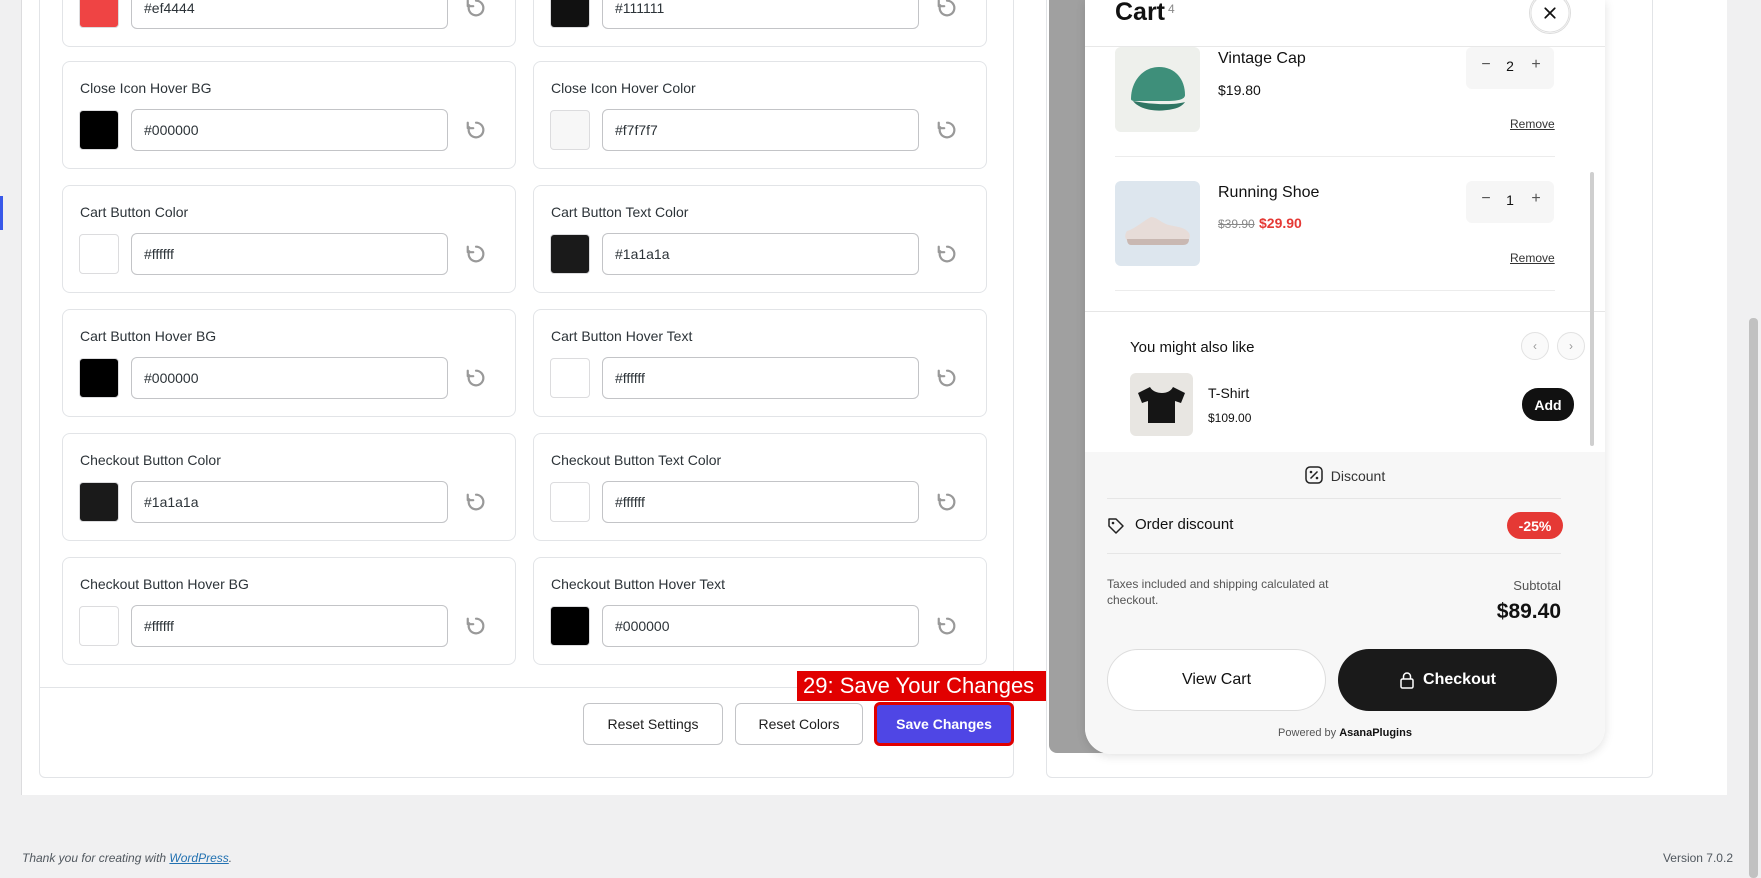 Image resolution: width=1761 pixels, height=878 pixels. Describe the element at coordinates (1753, 598) in the screenshot. I see `page-scrollbar` at that location.